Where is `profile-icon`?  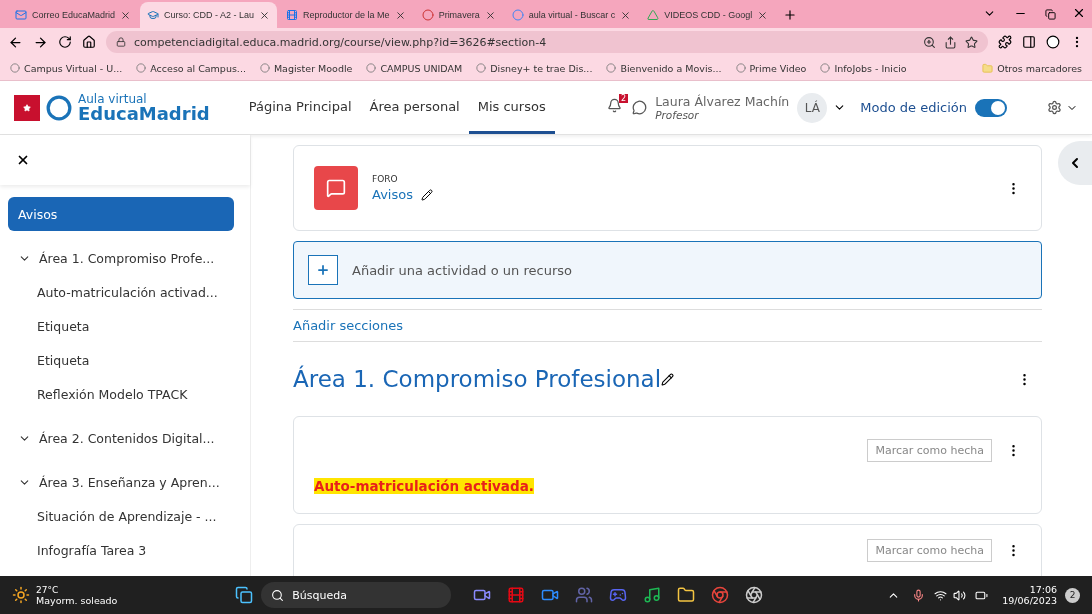
profile-icon is located at coordinates (1053, 42).